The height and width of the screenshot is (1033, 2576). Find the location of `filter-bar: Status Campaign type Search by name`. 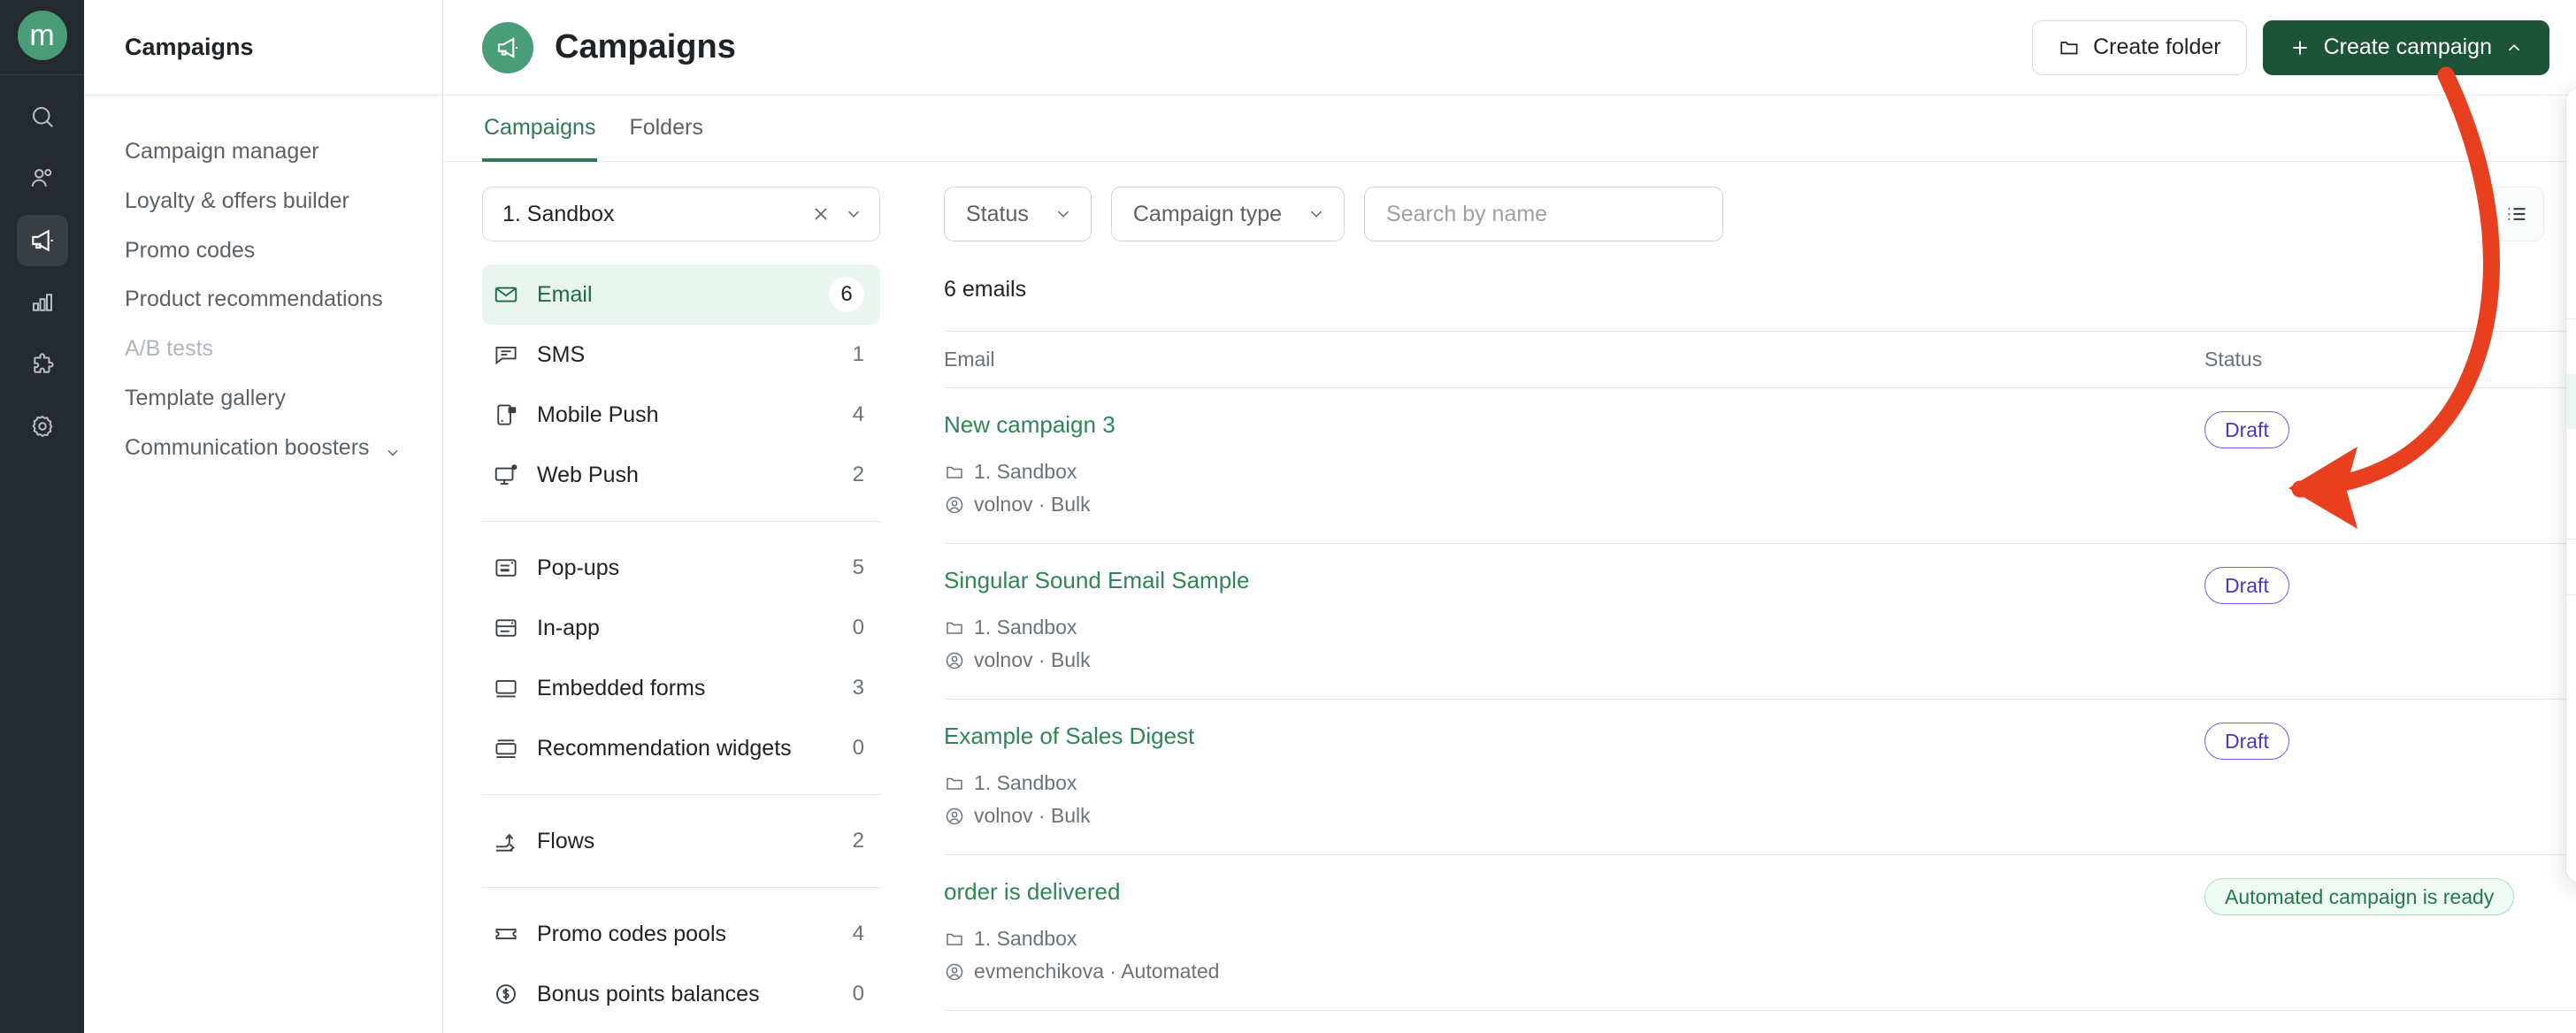

filter-bar: Status Campaign type Search by name is located at coordinates (1760, 214).